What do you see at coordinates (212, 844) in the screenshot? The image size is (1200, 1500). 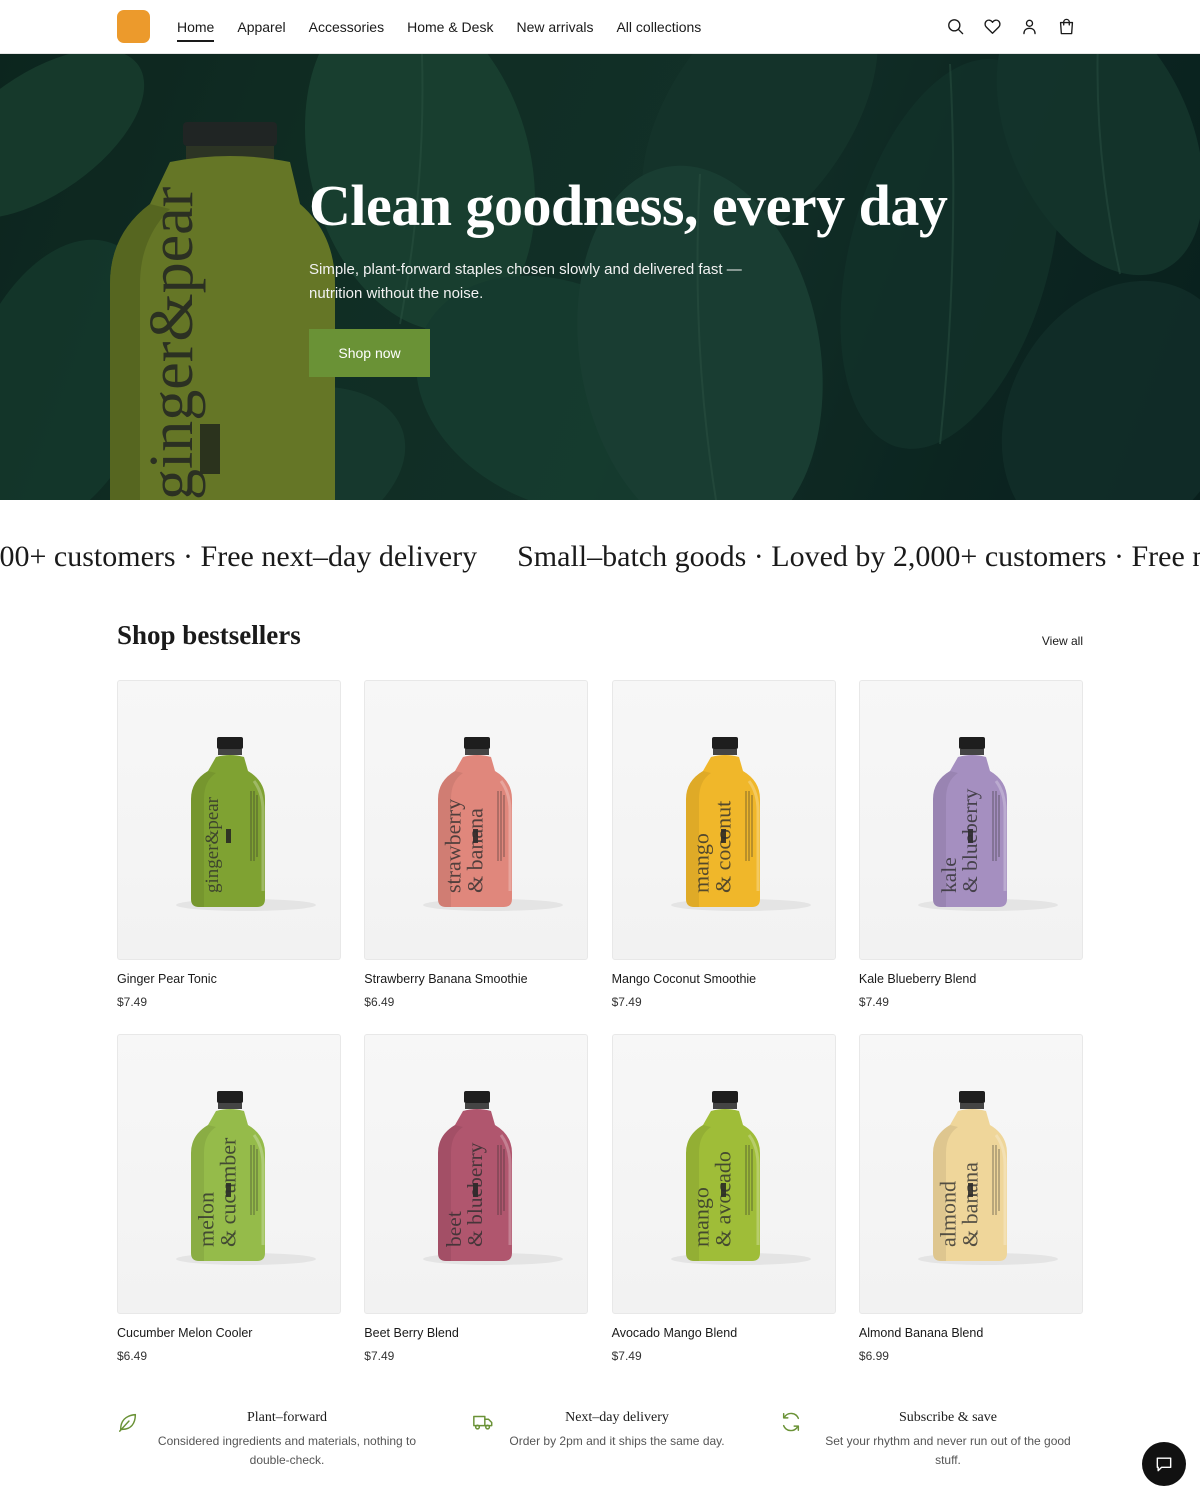 I see `bottle-label-line-1: ginger&pear` at bounding box center [212, 844].